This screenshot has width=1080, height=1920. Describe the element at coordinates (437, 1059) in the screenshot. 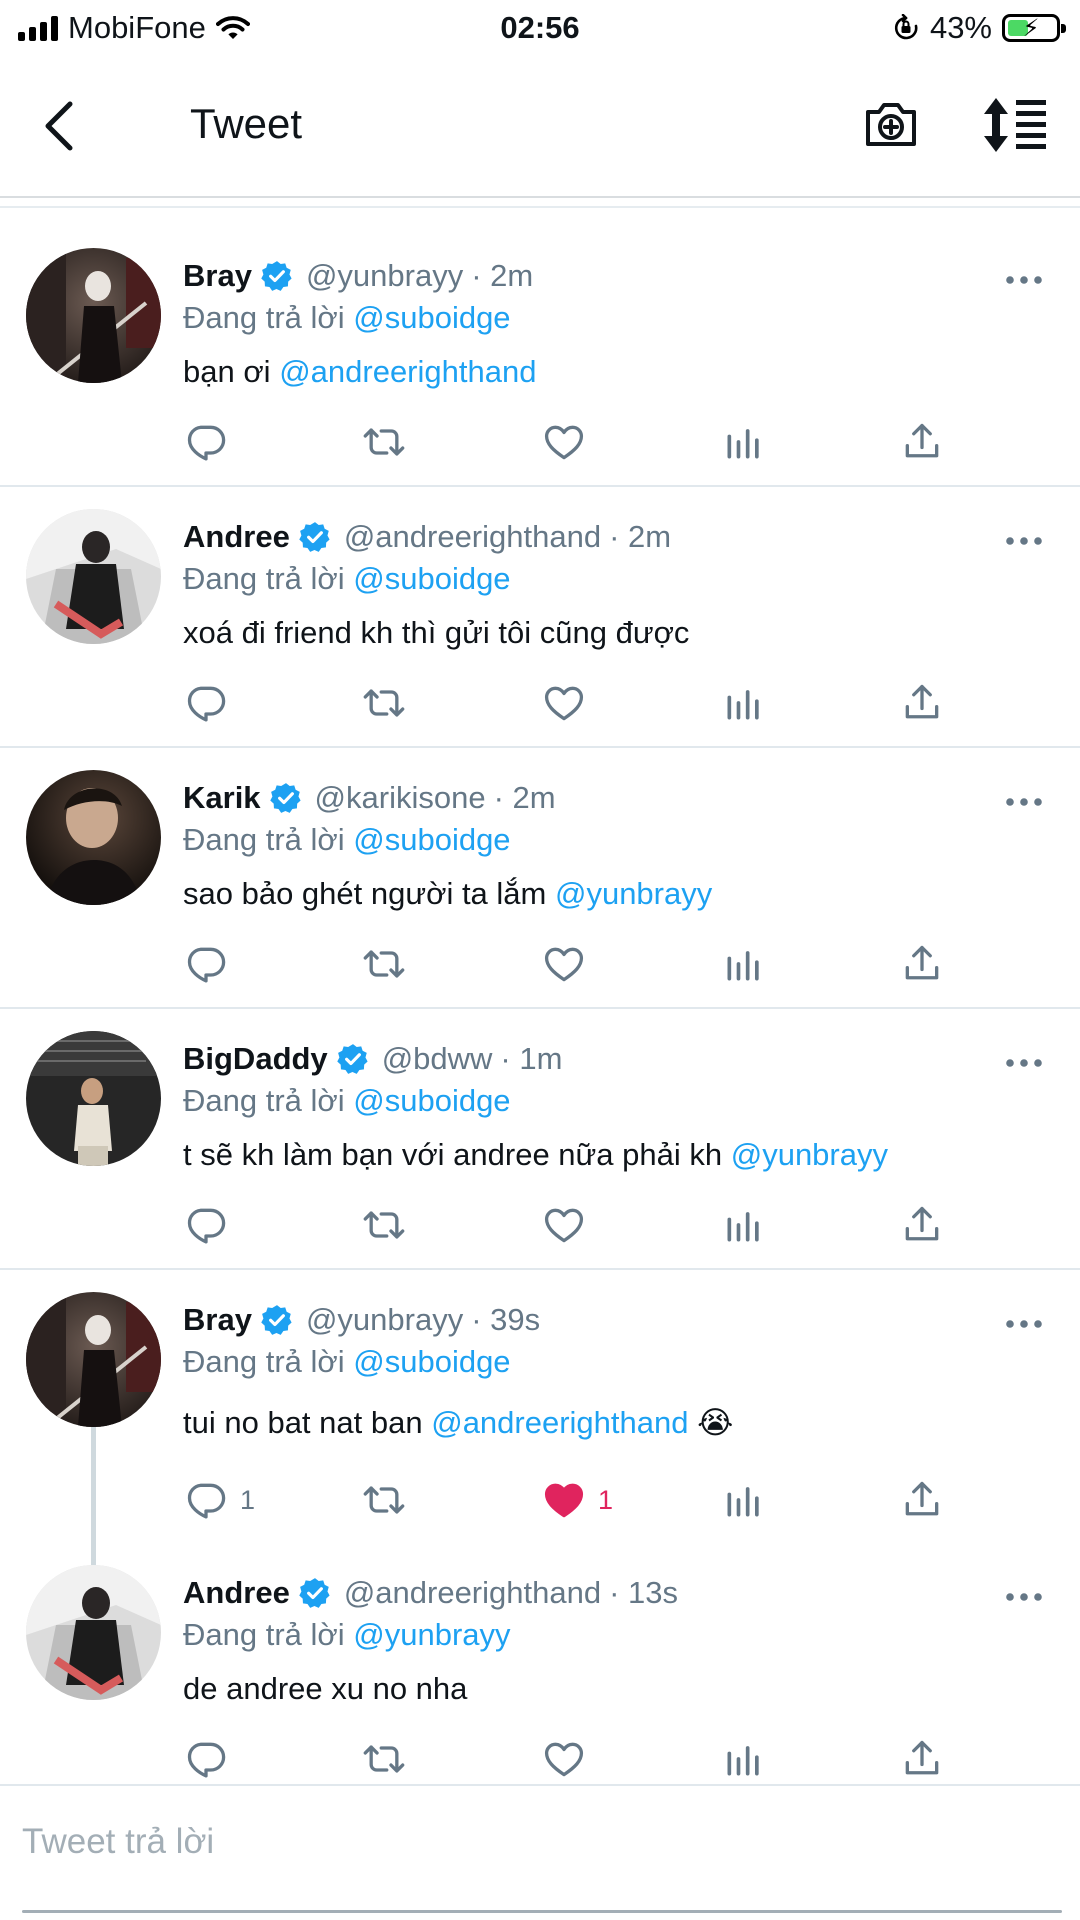

I see `author-handle: @bdww` at that location.